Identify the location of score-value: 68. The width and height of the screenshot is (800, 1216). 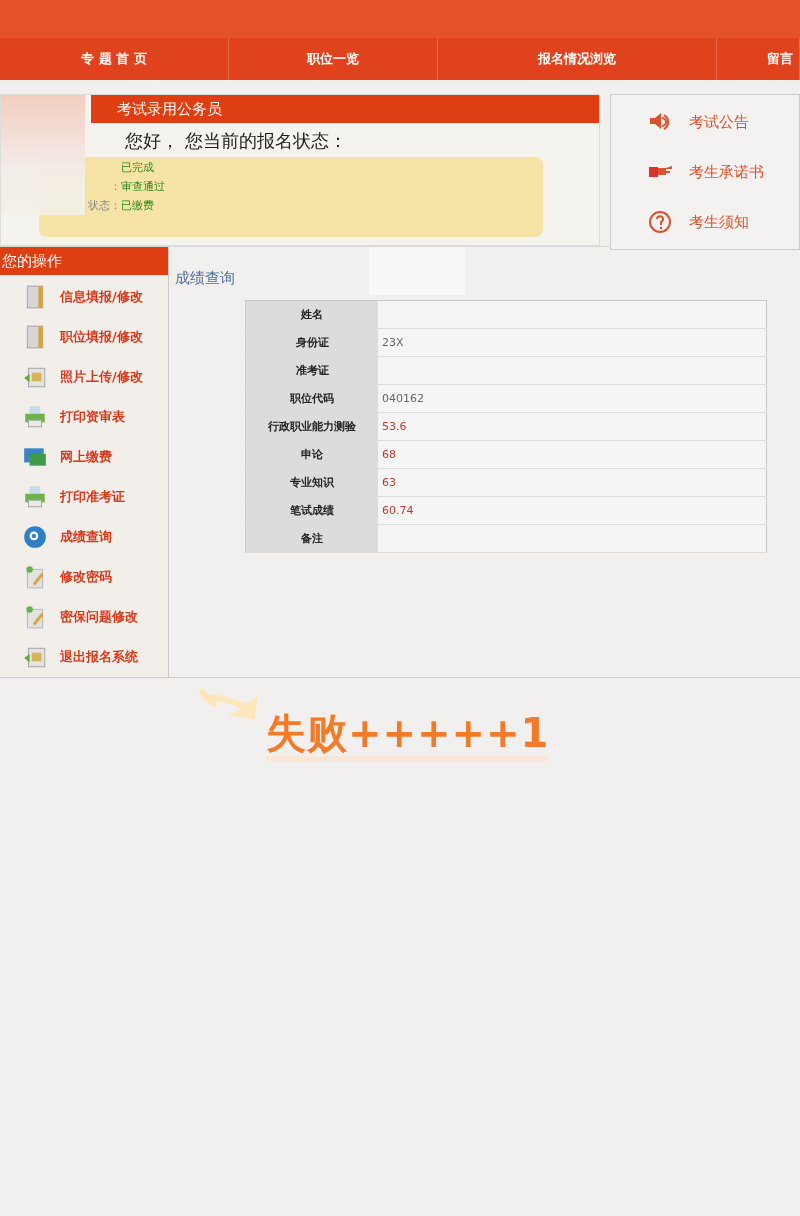
(572, 454).